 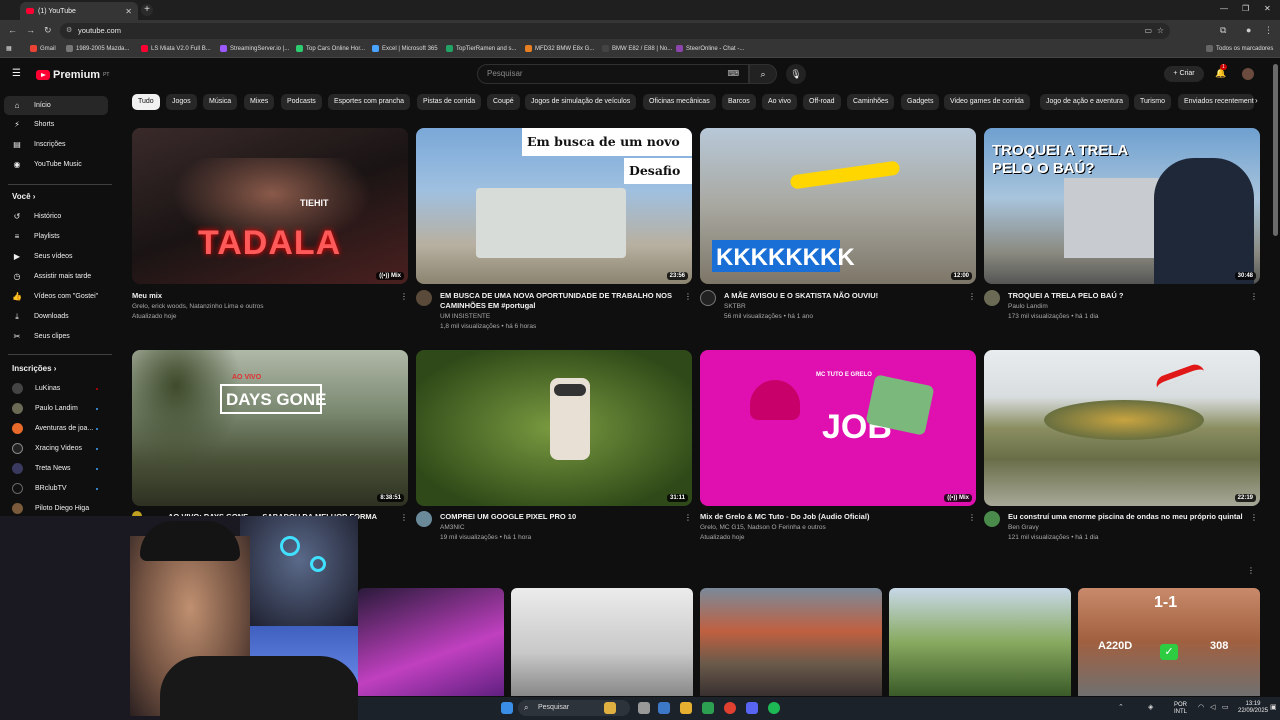 What do you see at coordinates (56, 144) in the screenshot?
I see `sidebar-item-inscricoes: ▤ Inscrições` at bounding box center [56, 144].